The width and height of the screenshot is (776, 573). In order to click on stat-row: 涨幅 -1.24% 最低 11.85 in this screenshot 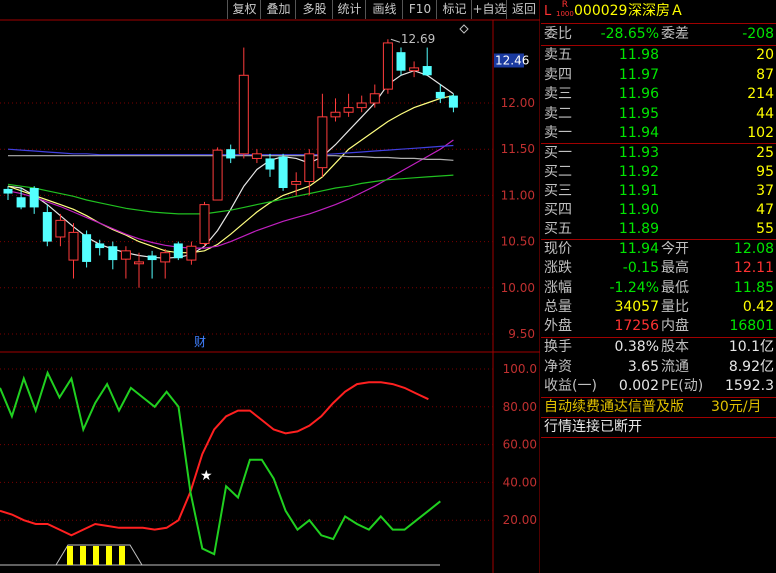, I will do `click(658, 288)`.